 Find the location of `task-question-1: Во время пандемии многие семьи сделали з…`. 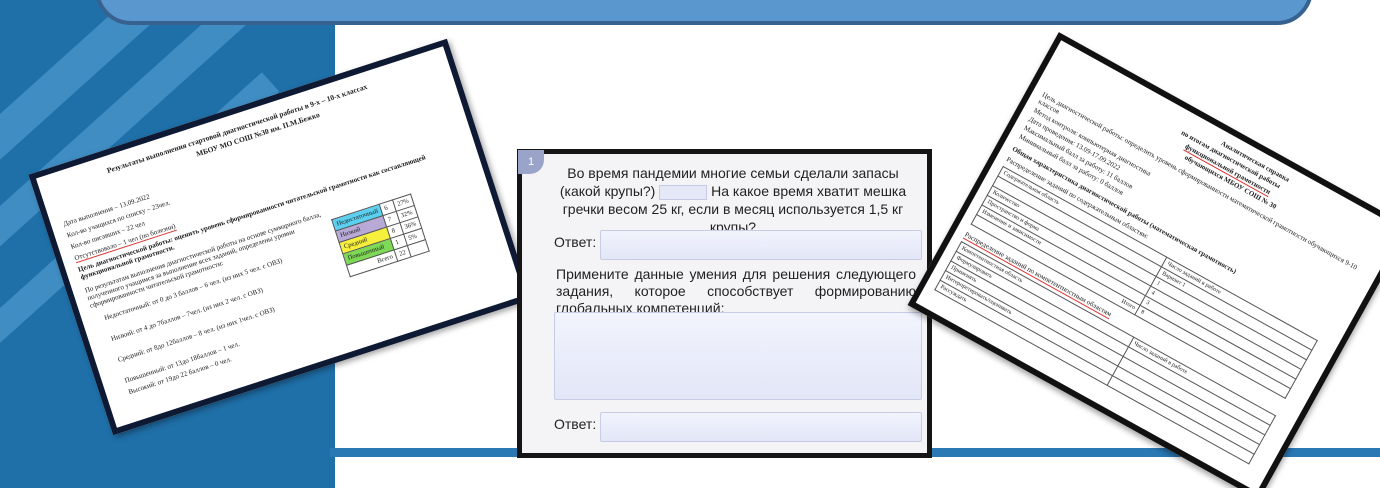

task-question-1: Во время пандемии многие семьи сделали з… is located at coordinates (733, 200).